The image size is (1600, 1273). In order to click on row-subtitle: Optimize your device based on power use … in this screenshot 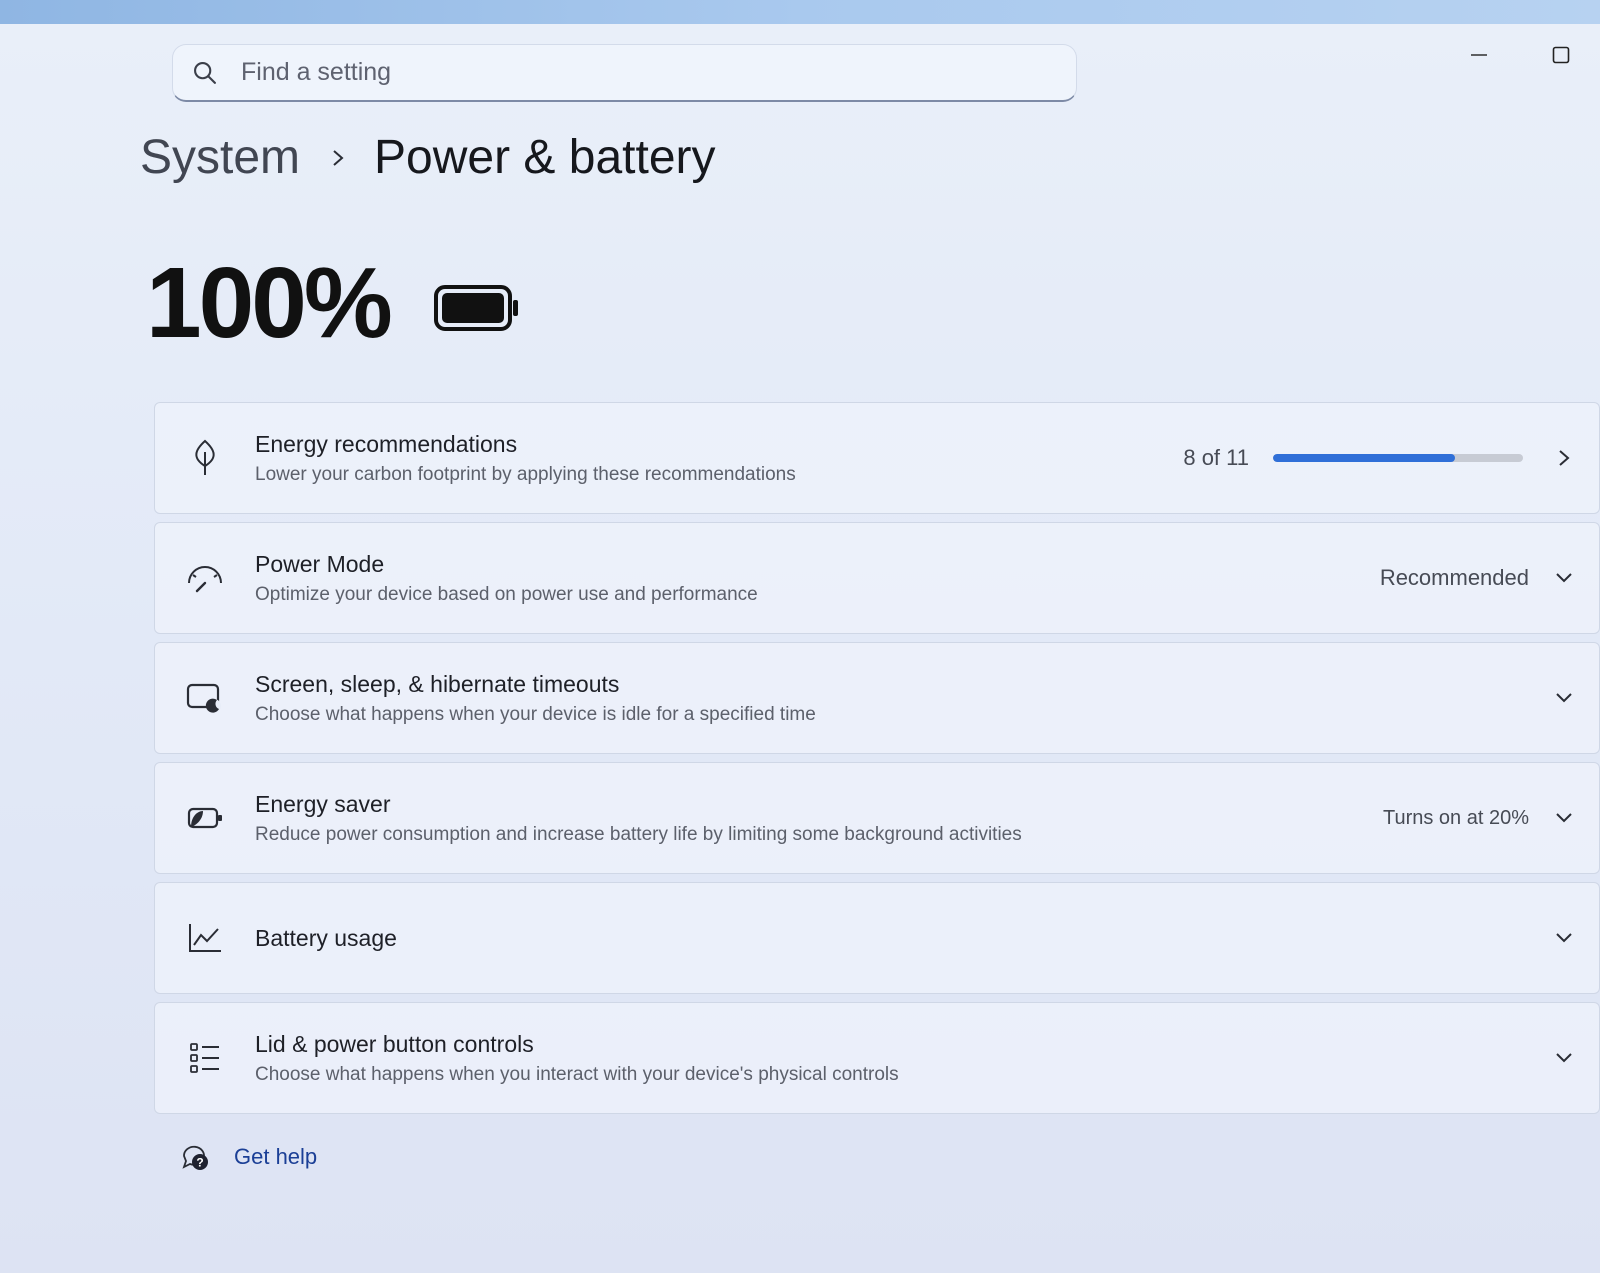, I will do `click(506, 594)`.